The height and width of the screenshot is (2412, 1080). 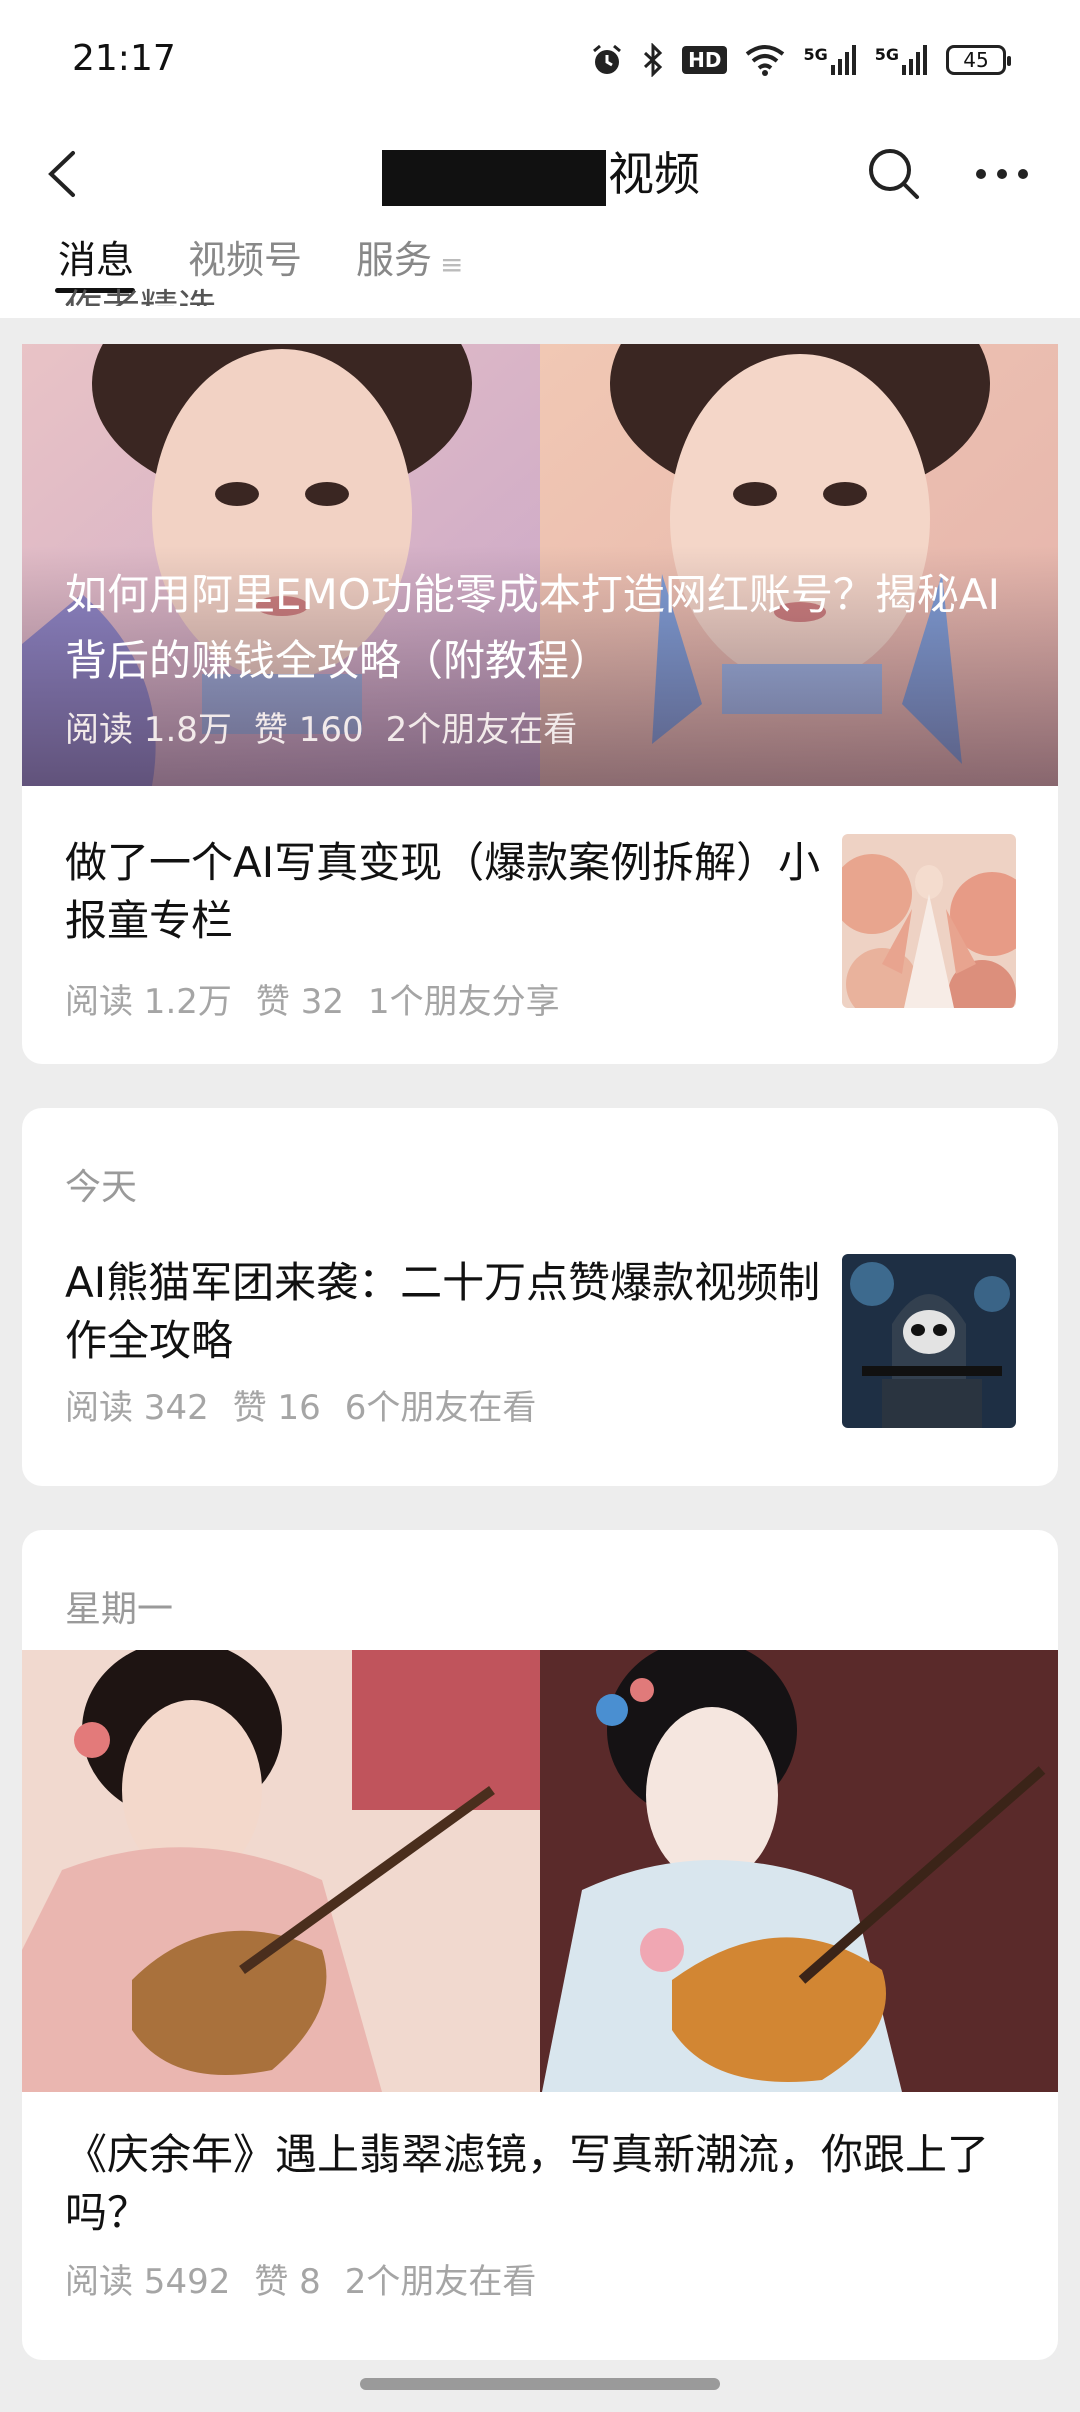 I want to click on search-icon, so click(x=894, y=174).